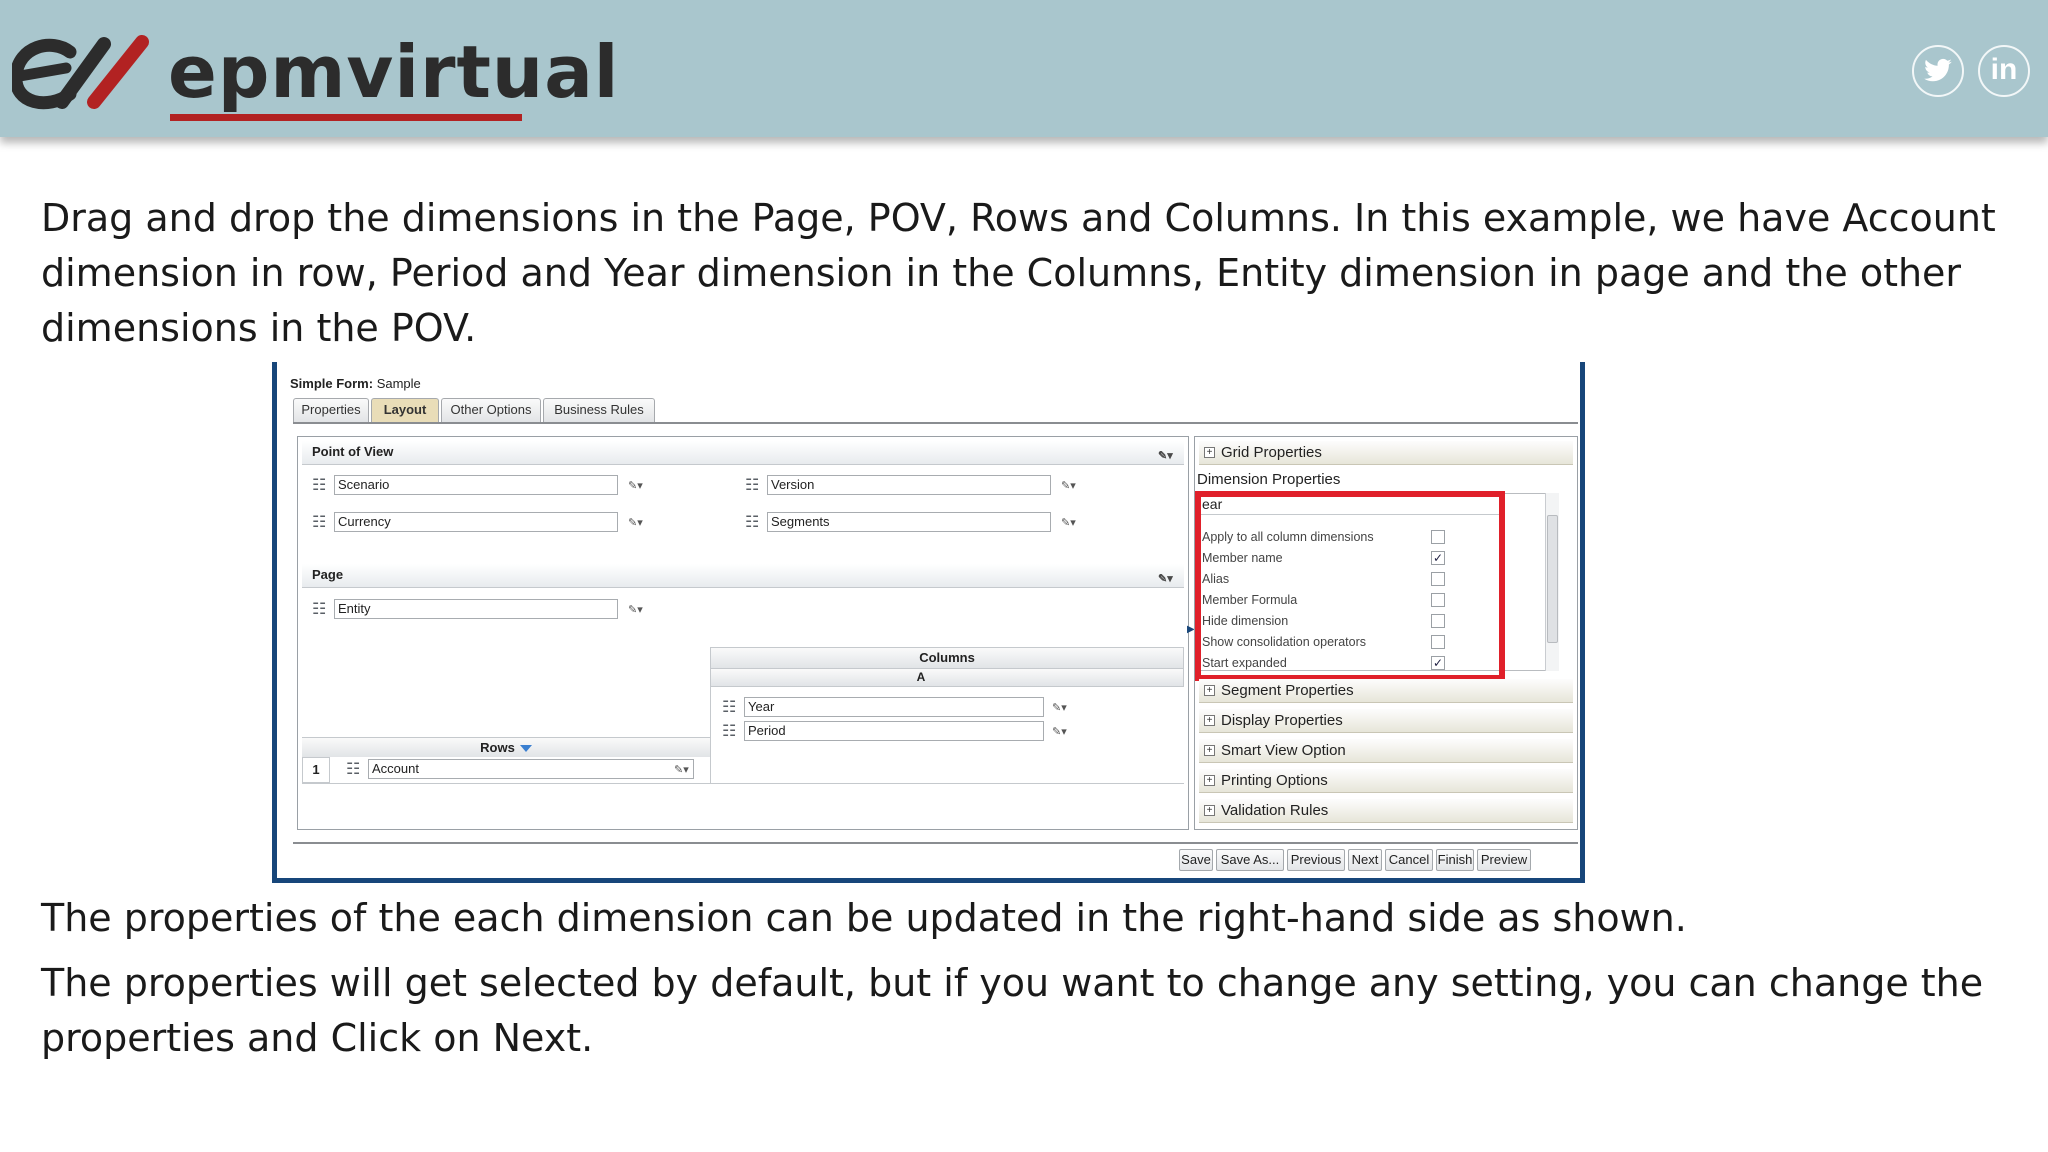 Image resolution: width=2048 pixels, height=1152 pixels. Describe the element at coordinates (1365, 860) in the screenshot. I see `next-button: Next` at that location.